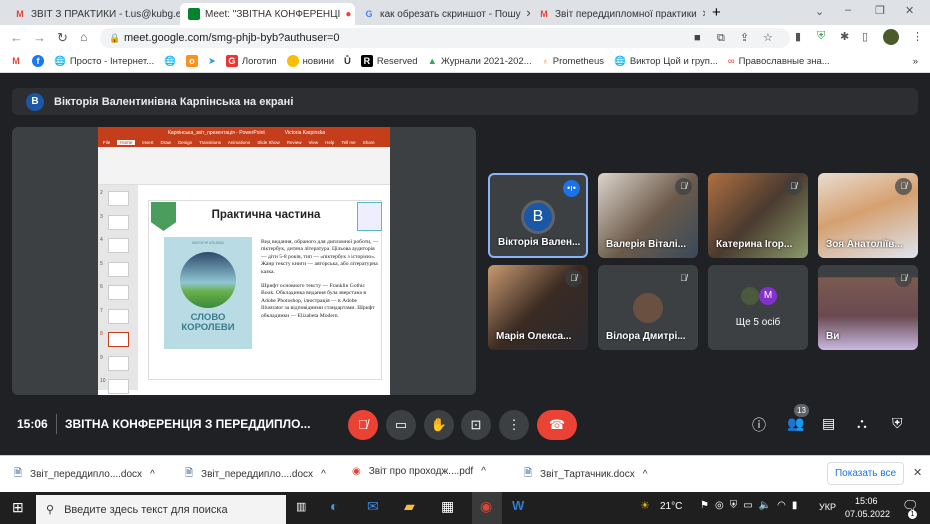 This screenshot has width=930, height=524. What do you see at coordinates (514, 425) in the screenshot?
I see `more-options-button: ⋮` at bounding box center [514, 425].